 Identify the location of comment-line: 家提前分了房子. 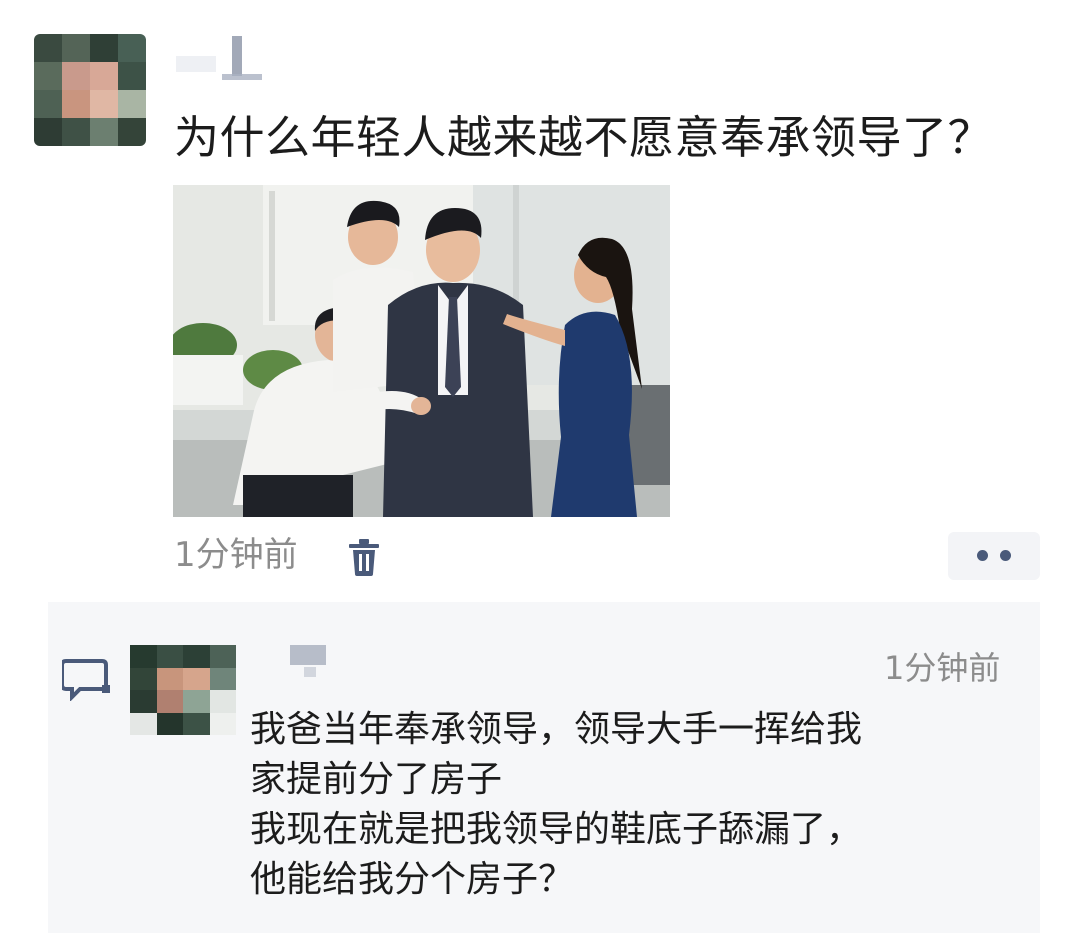
(376, 779).